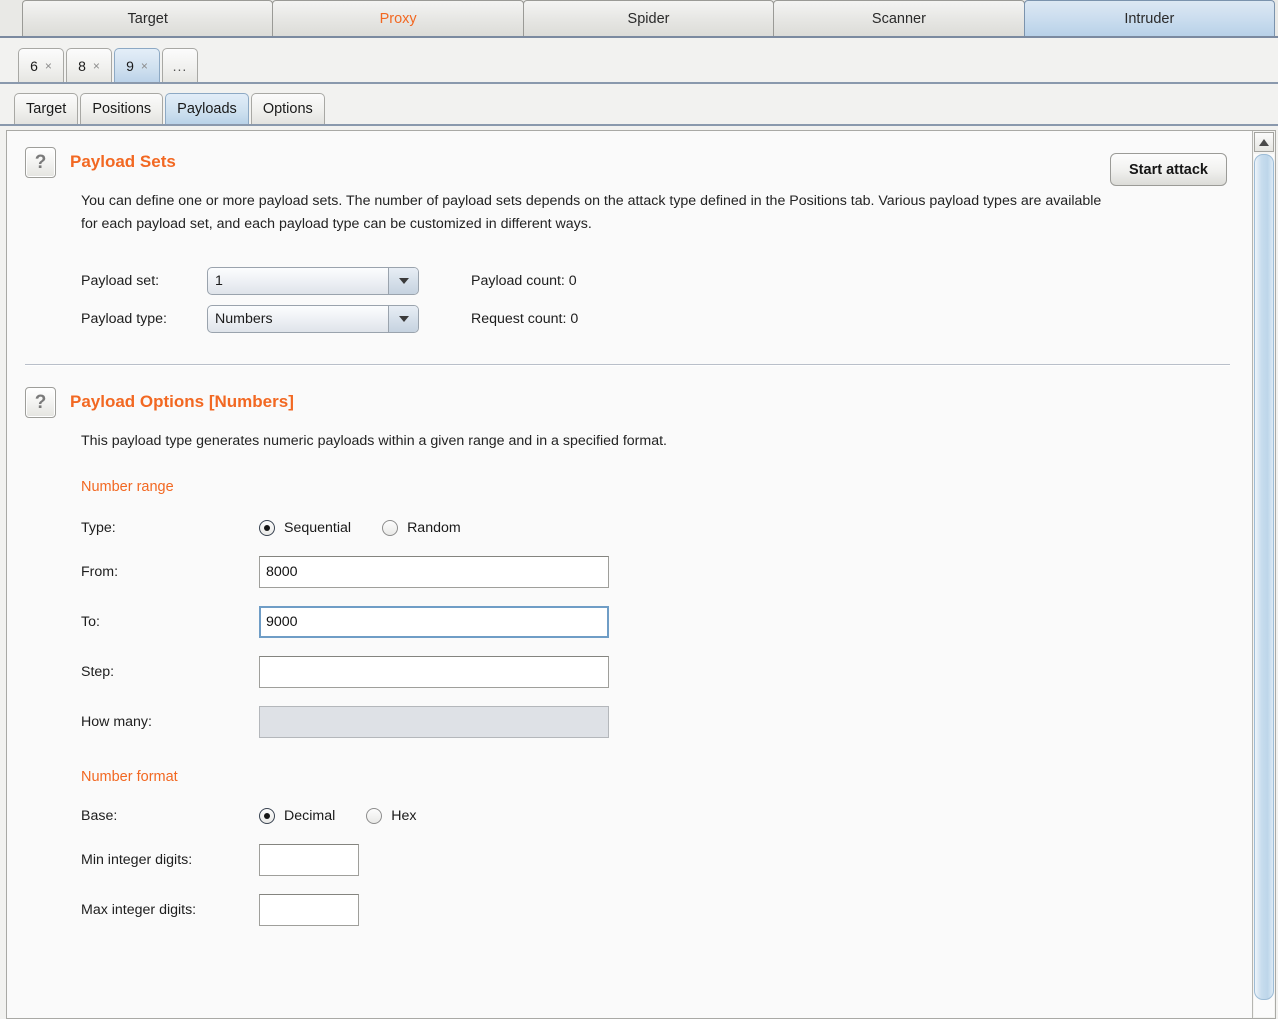 Image resolution: width=1278 pixels, height=1019 pixels. Describe the element at coordinates (655, 622) in the screenshot. I see `range-to-row: To:` at that location.